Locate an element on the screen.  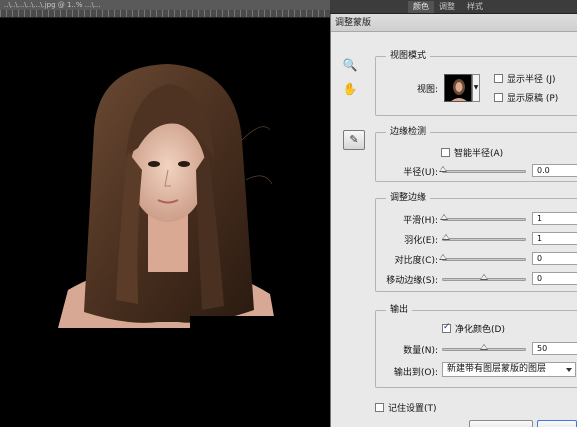
edge-detection-group: 边缘检测 智能半径(A) 半径(U): 0.0 is located at coordinates (476, 154).